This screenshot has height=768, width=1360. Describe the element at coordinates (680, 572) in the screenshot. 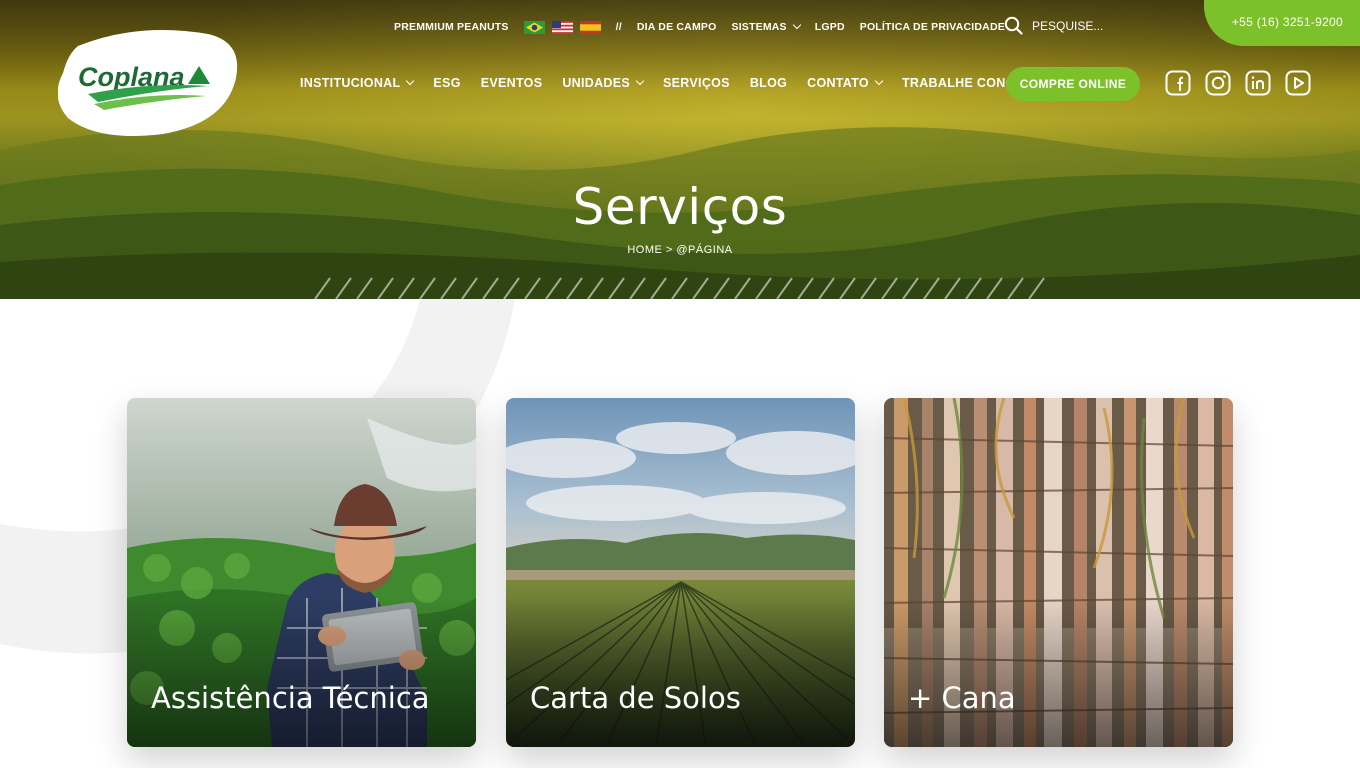

I see `service-card-carta-de-solos: Carta de Solos` at that location.